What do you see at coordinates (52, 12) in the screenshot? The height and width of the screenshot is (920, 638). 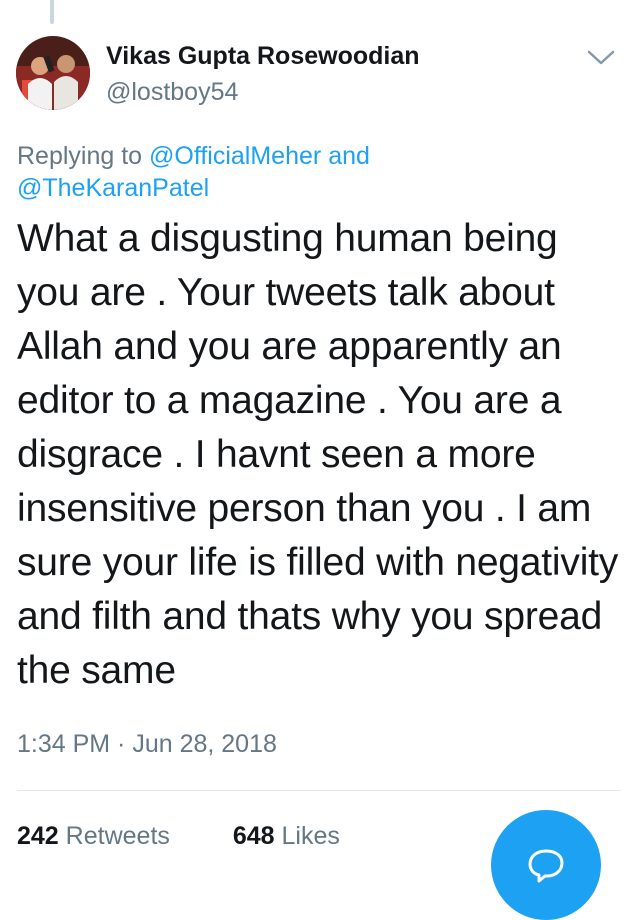 I see `thread-connector-line` at bounding box center [52, 12].